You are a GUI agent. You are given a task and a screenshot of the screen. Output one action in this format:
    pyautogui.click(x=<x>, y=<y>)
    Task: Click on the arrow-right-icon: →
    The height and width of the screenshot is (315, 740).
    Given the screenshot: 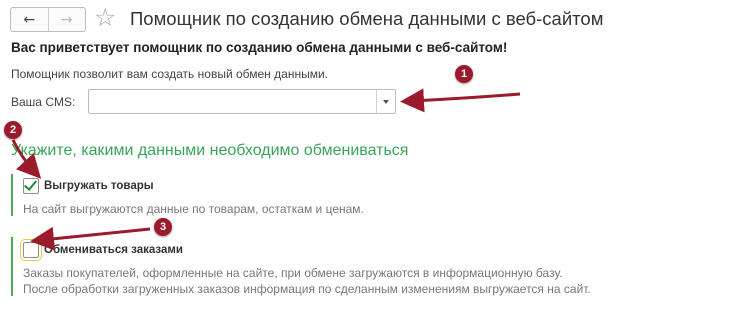 What is the action you would take?
    pyautogui.click(x=66, y=19)
    